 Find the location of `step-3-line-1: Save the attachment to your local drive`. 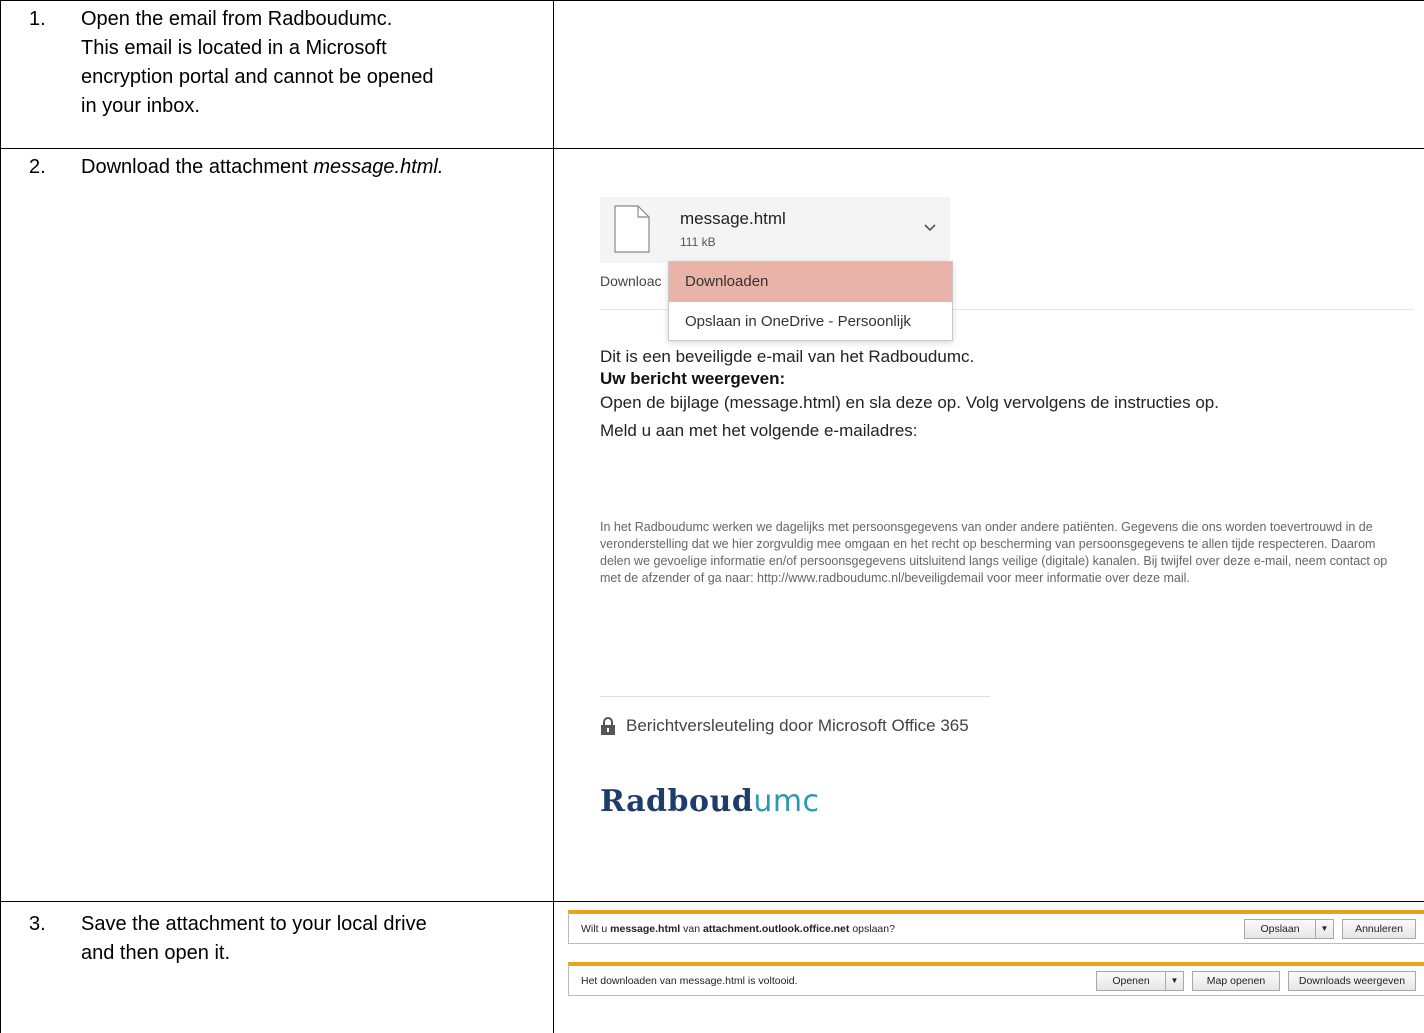

step-3-line-1: Save the attachment to your local drive is located at coordinates (254, 924).